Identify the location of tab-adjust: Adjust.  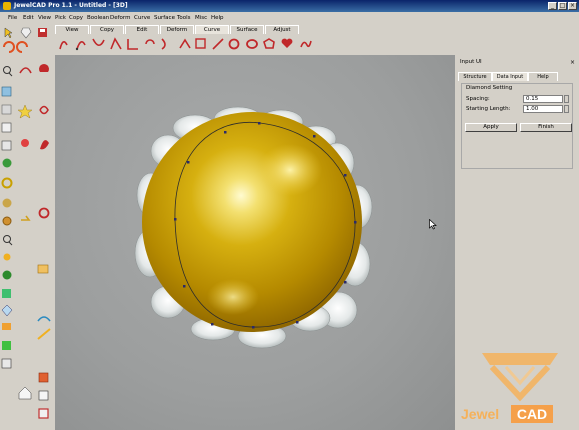
(282, 29).